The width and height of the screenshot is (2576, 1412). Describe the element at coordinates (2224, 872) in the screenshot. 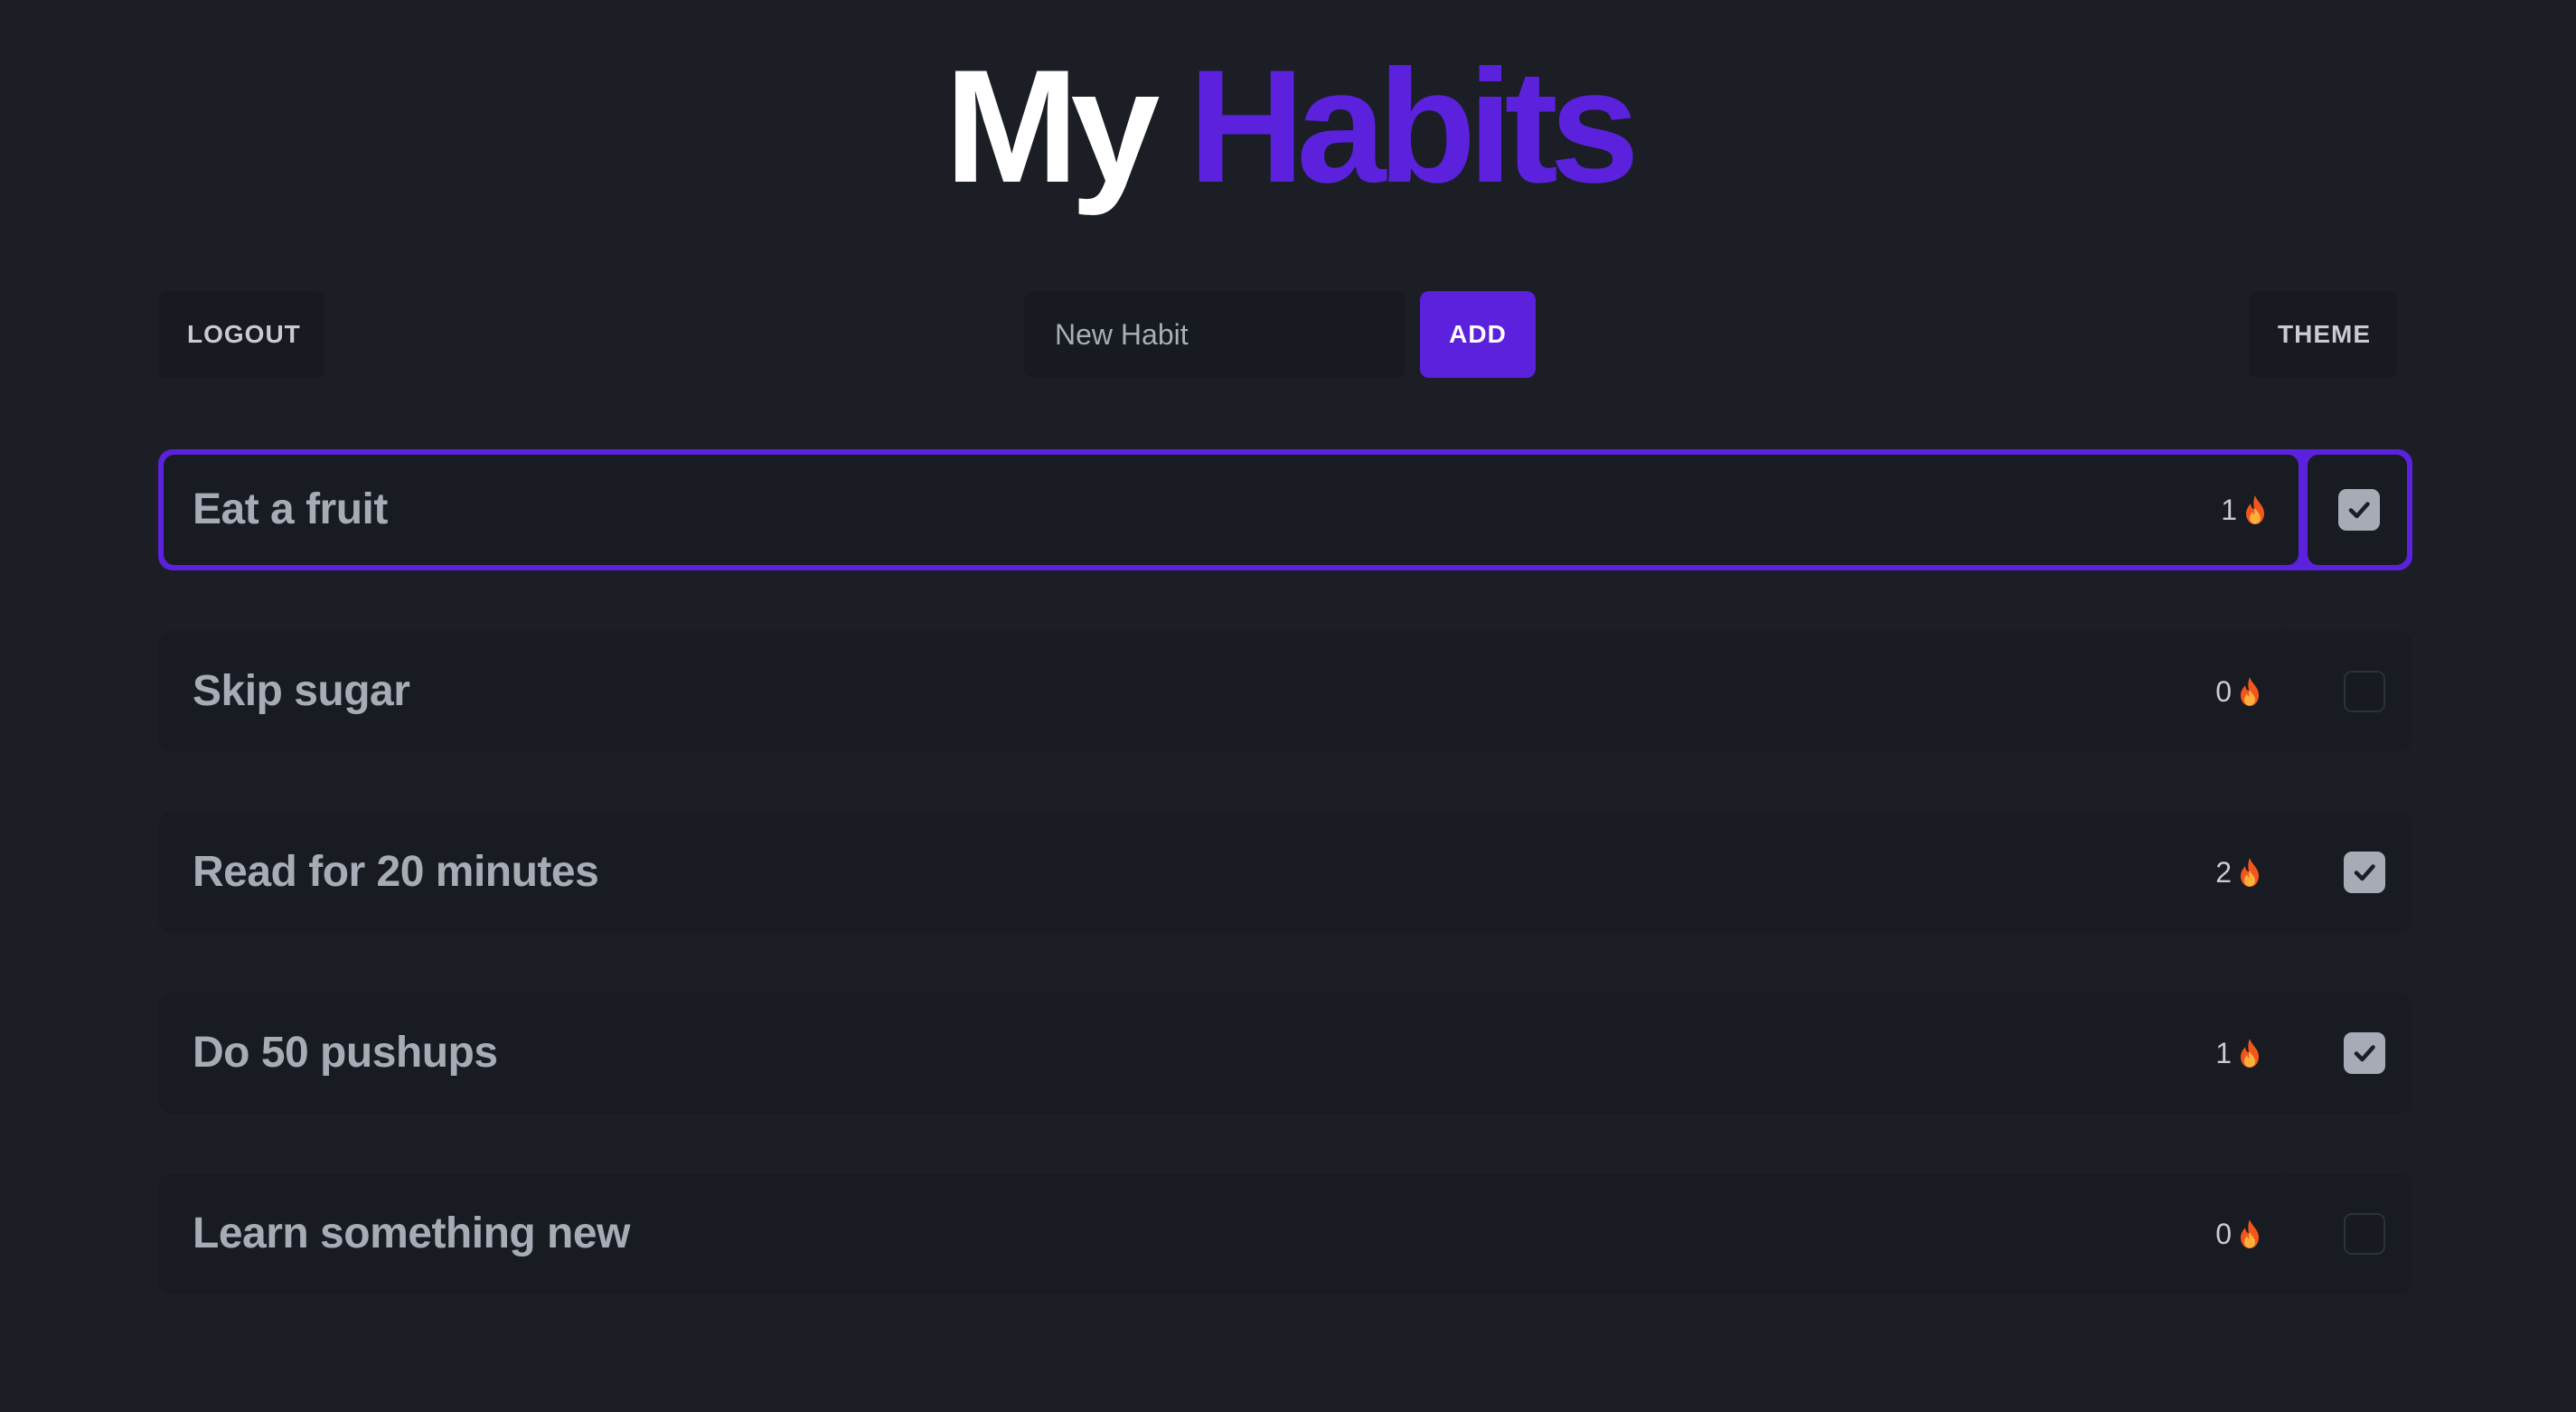

I see `streak-count: 2` at that location.